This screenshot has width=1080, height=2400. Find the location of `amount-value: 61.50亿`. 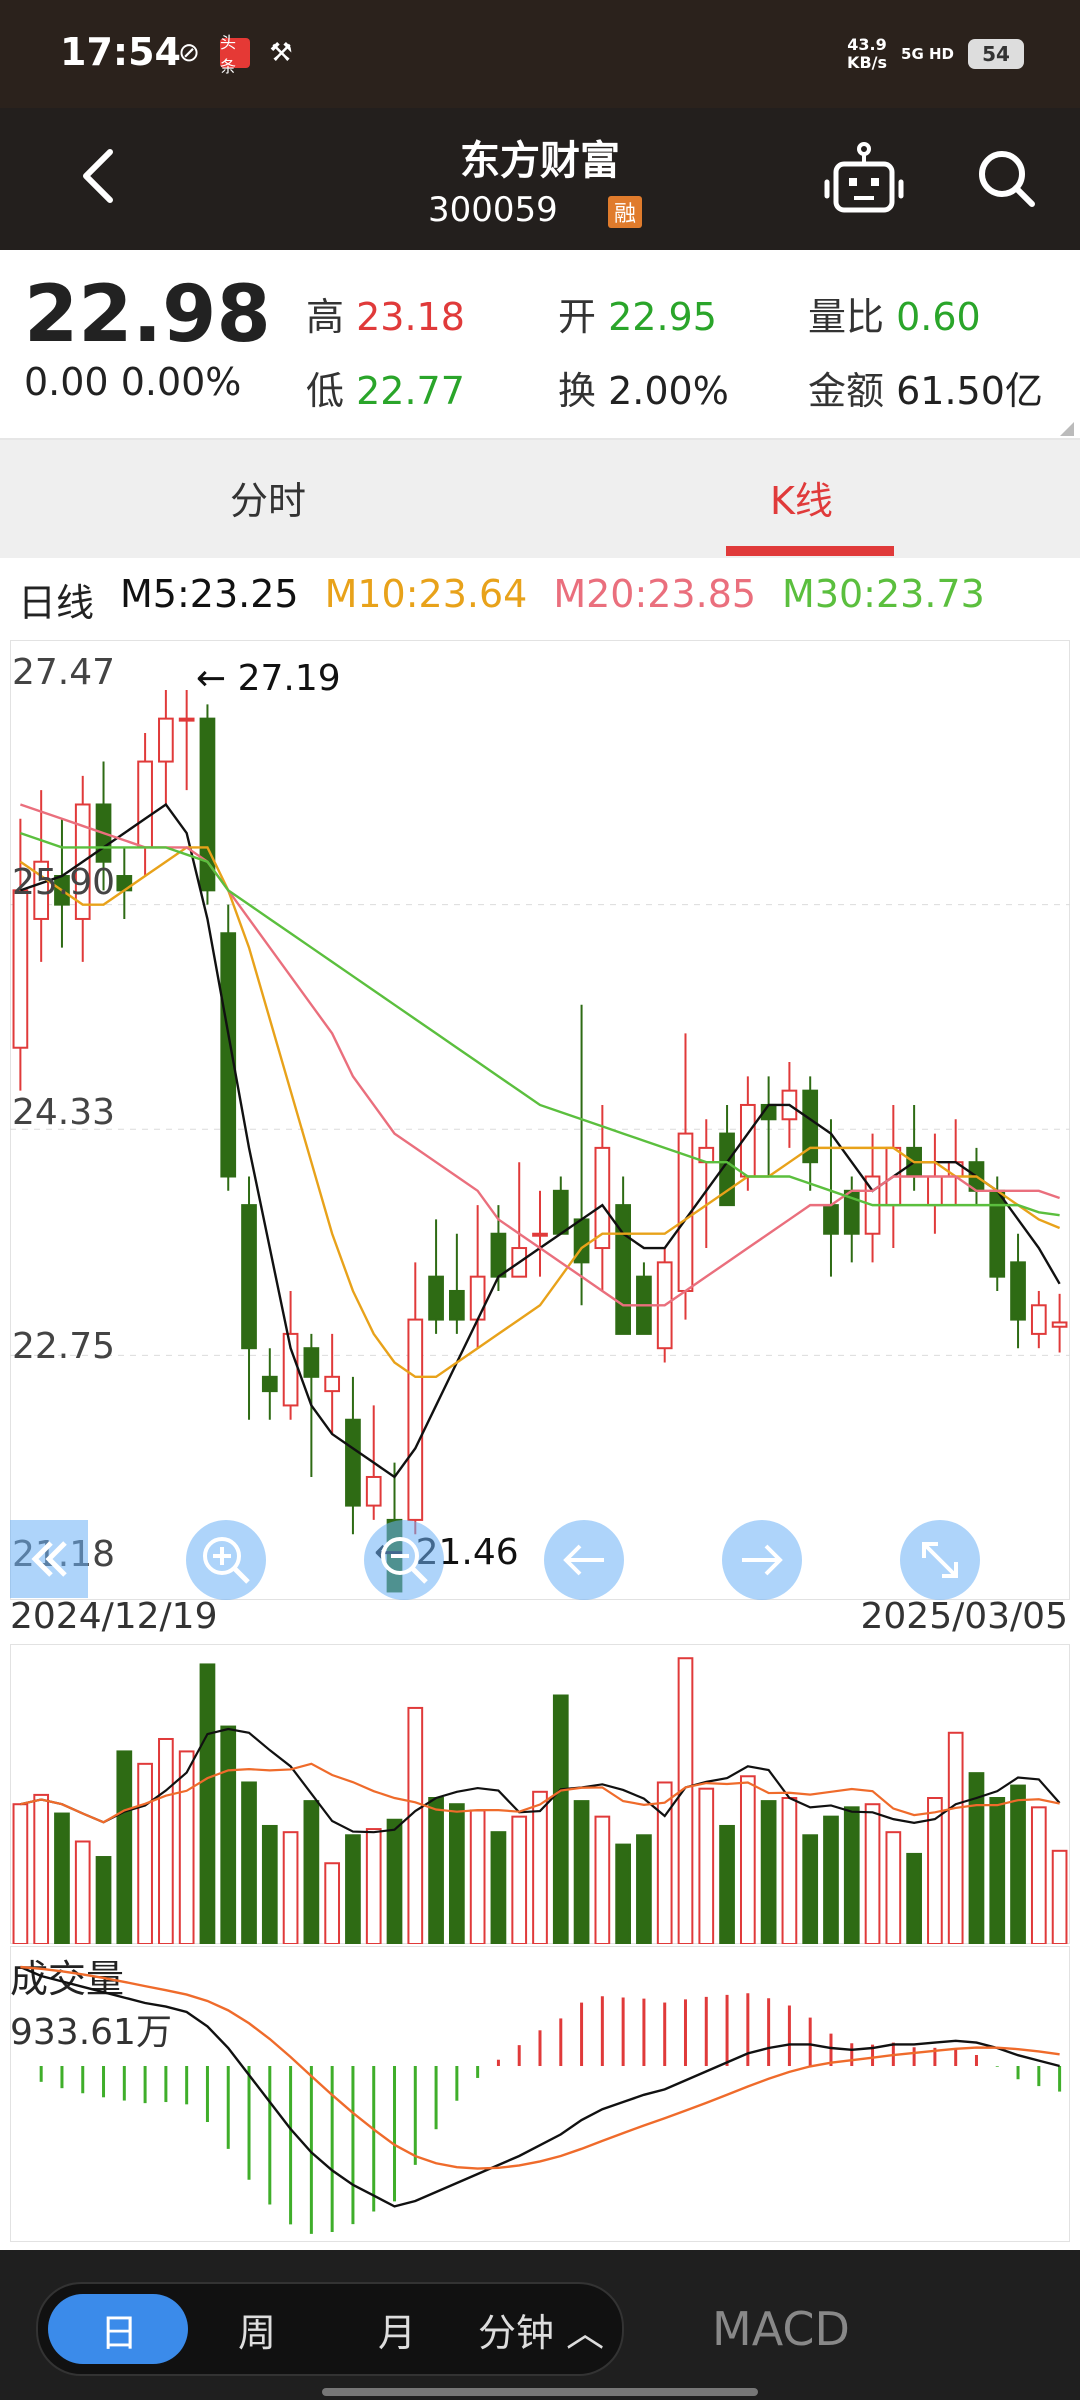

amount-value: 61.50亿 is located at coordinates (969, 391).